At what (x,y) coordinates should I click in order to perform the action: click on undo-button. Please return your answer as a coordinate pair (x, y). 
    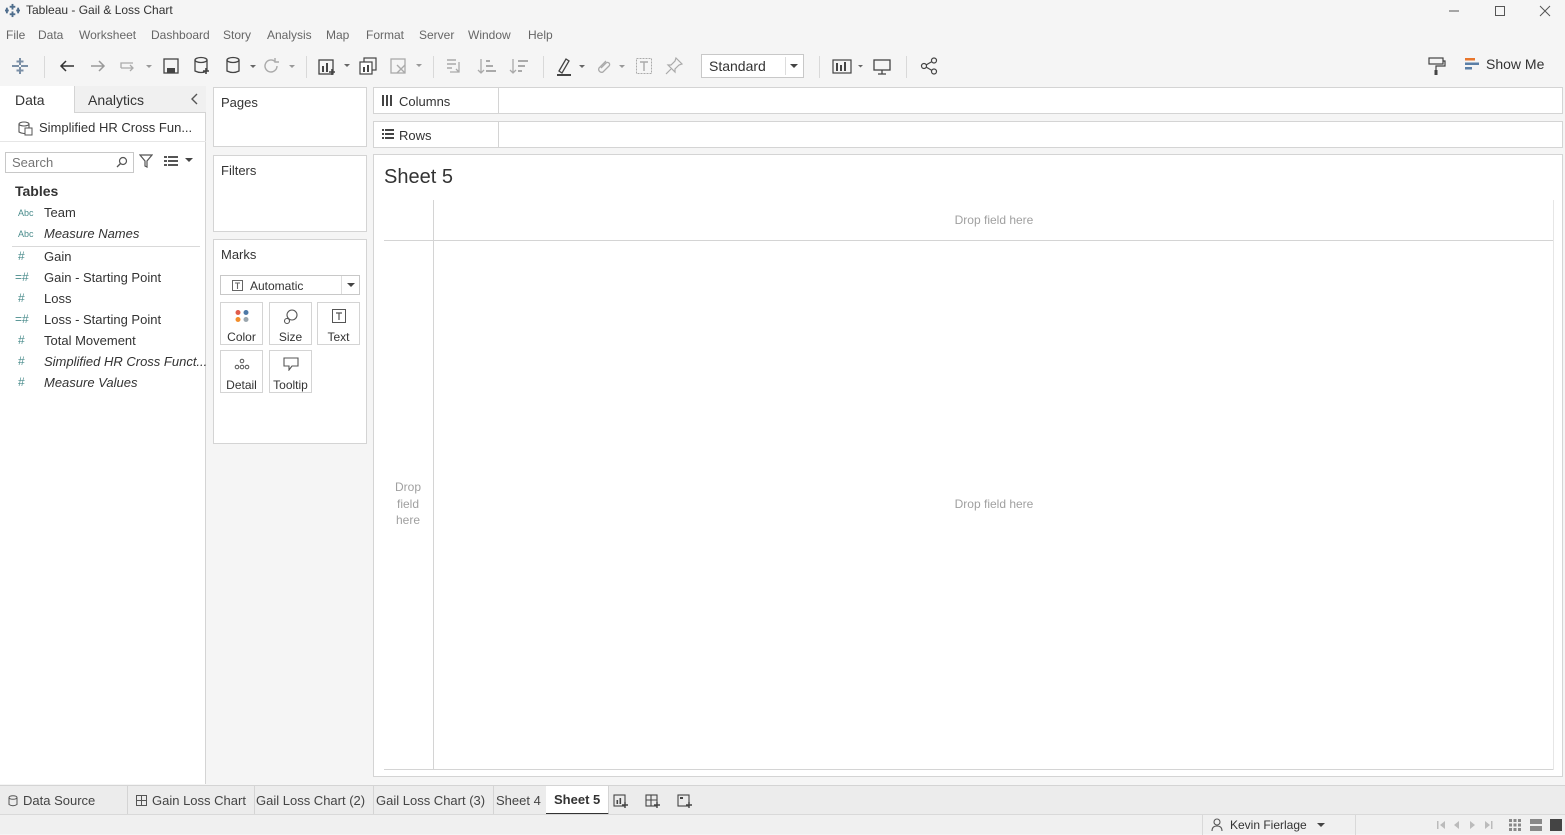
    Looking at the image, I should click on (67, 66).